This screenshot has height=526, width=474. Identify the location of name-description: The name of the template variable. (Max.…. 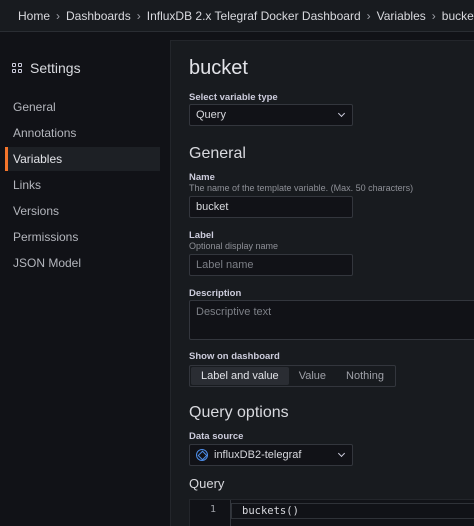
(301, 188).